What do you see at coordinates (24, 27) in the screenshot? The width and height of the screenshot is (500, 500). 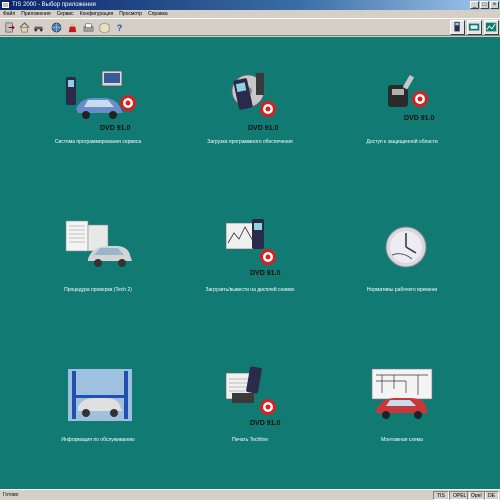 I see `home-icon` at bounding box center [24, 27].